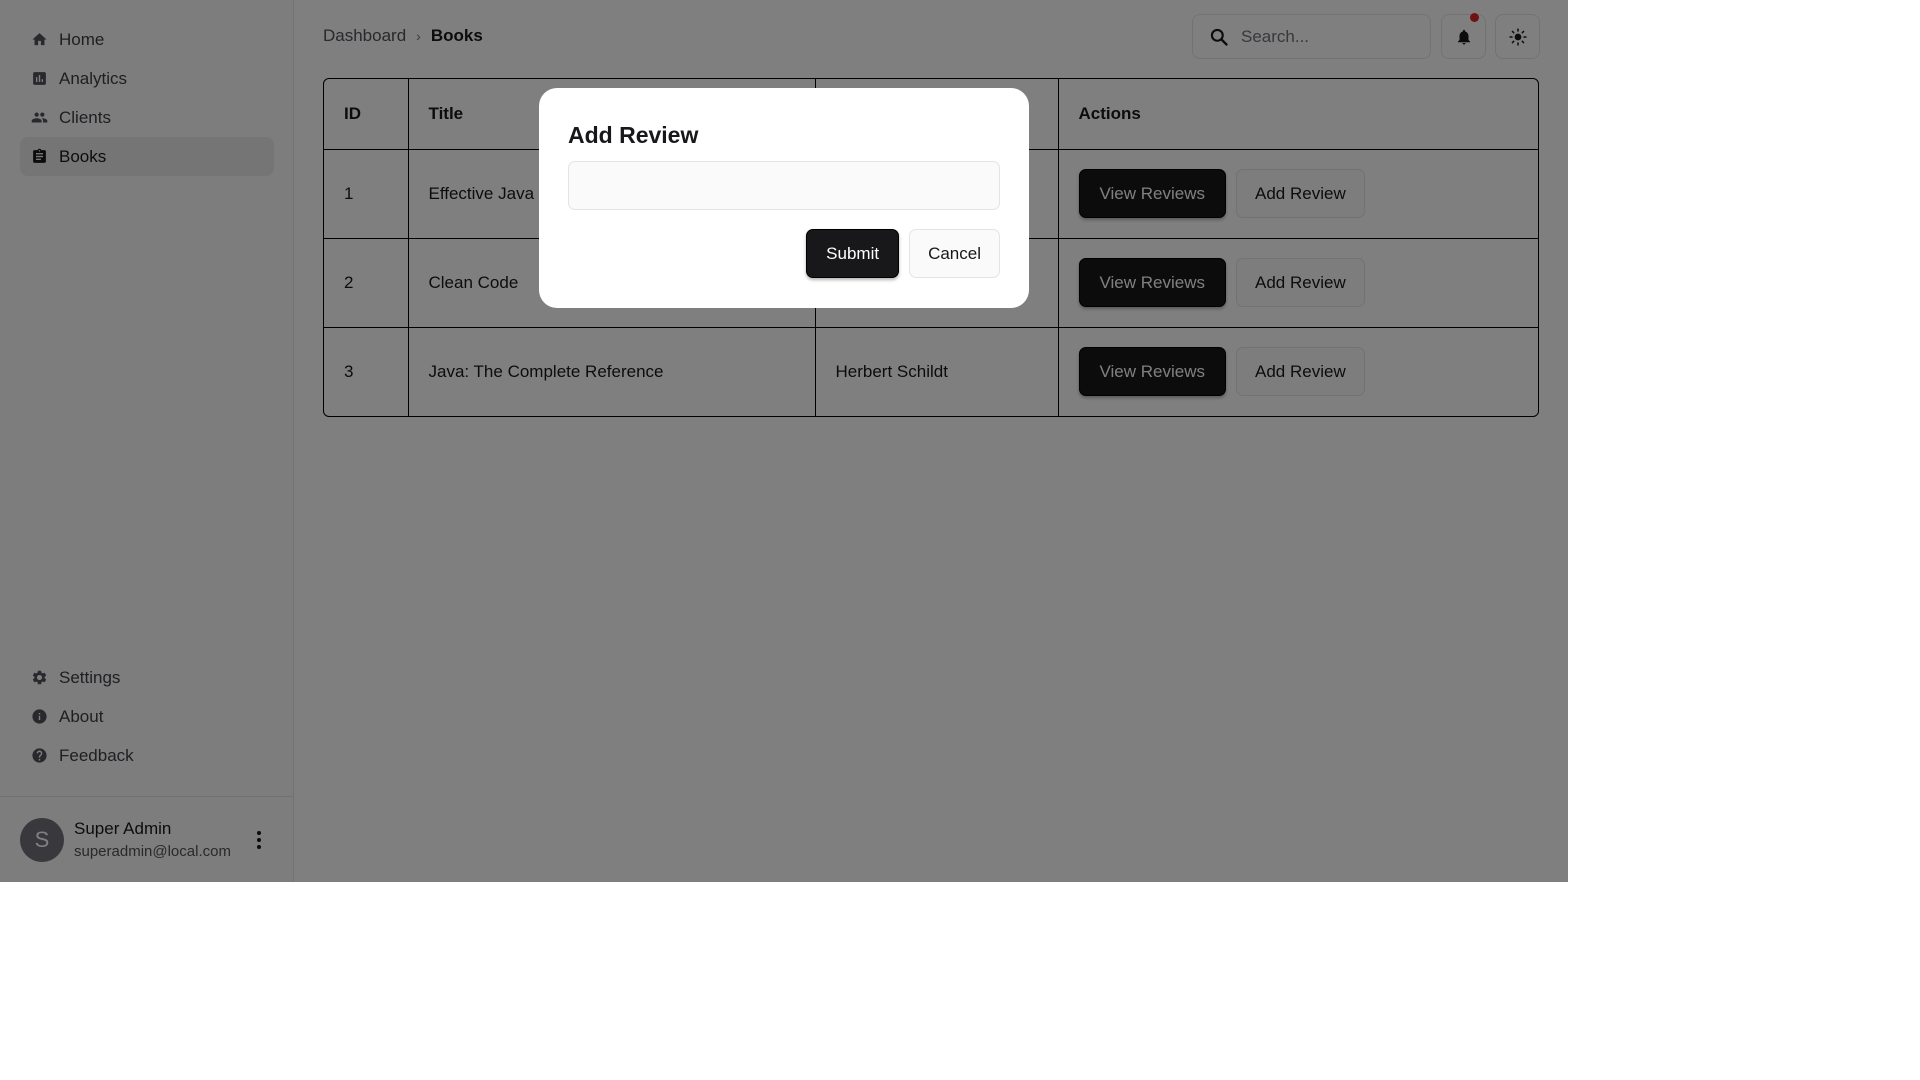 The height and width of the screenshot is (1080, 1920). Describe the element at coordinates (784, 185) in the screenshot. I see `review-input` at that location.